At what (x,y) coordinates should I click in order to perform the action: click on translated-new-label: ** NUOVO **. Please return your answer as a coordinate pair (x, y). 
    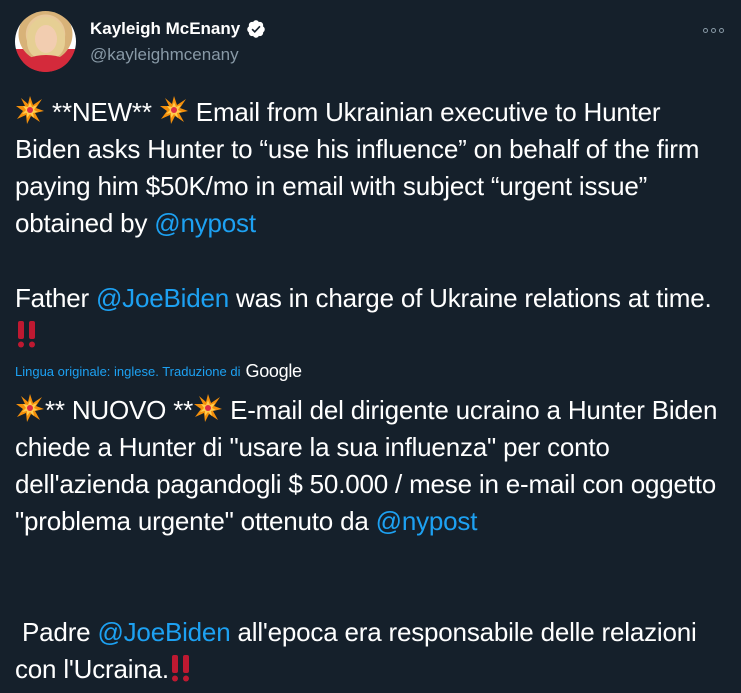
    Looking at the image, I should click on (119, 410).